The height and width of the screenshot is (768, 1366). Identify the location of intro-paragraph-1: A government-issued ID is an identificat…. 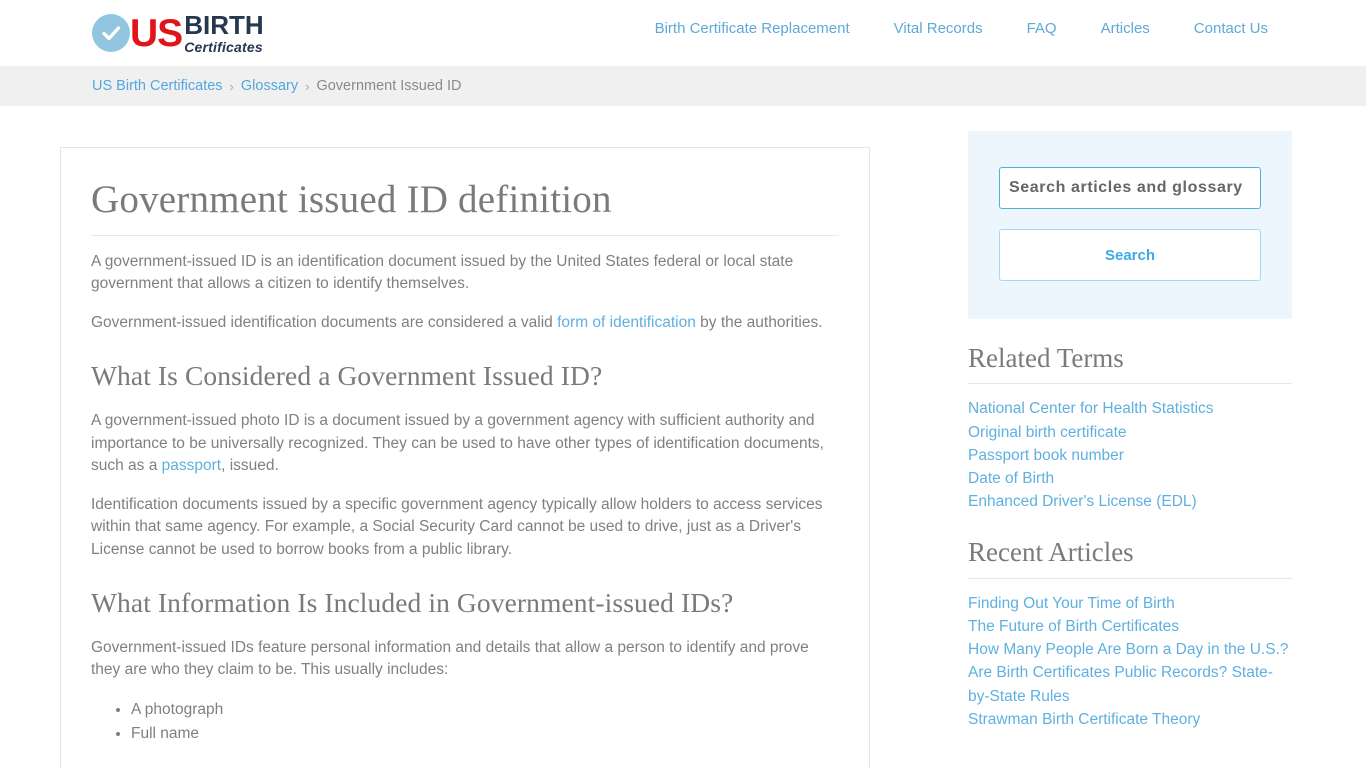
(442, 272).